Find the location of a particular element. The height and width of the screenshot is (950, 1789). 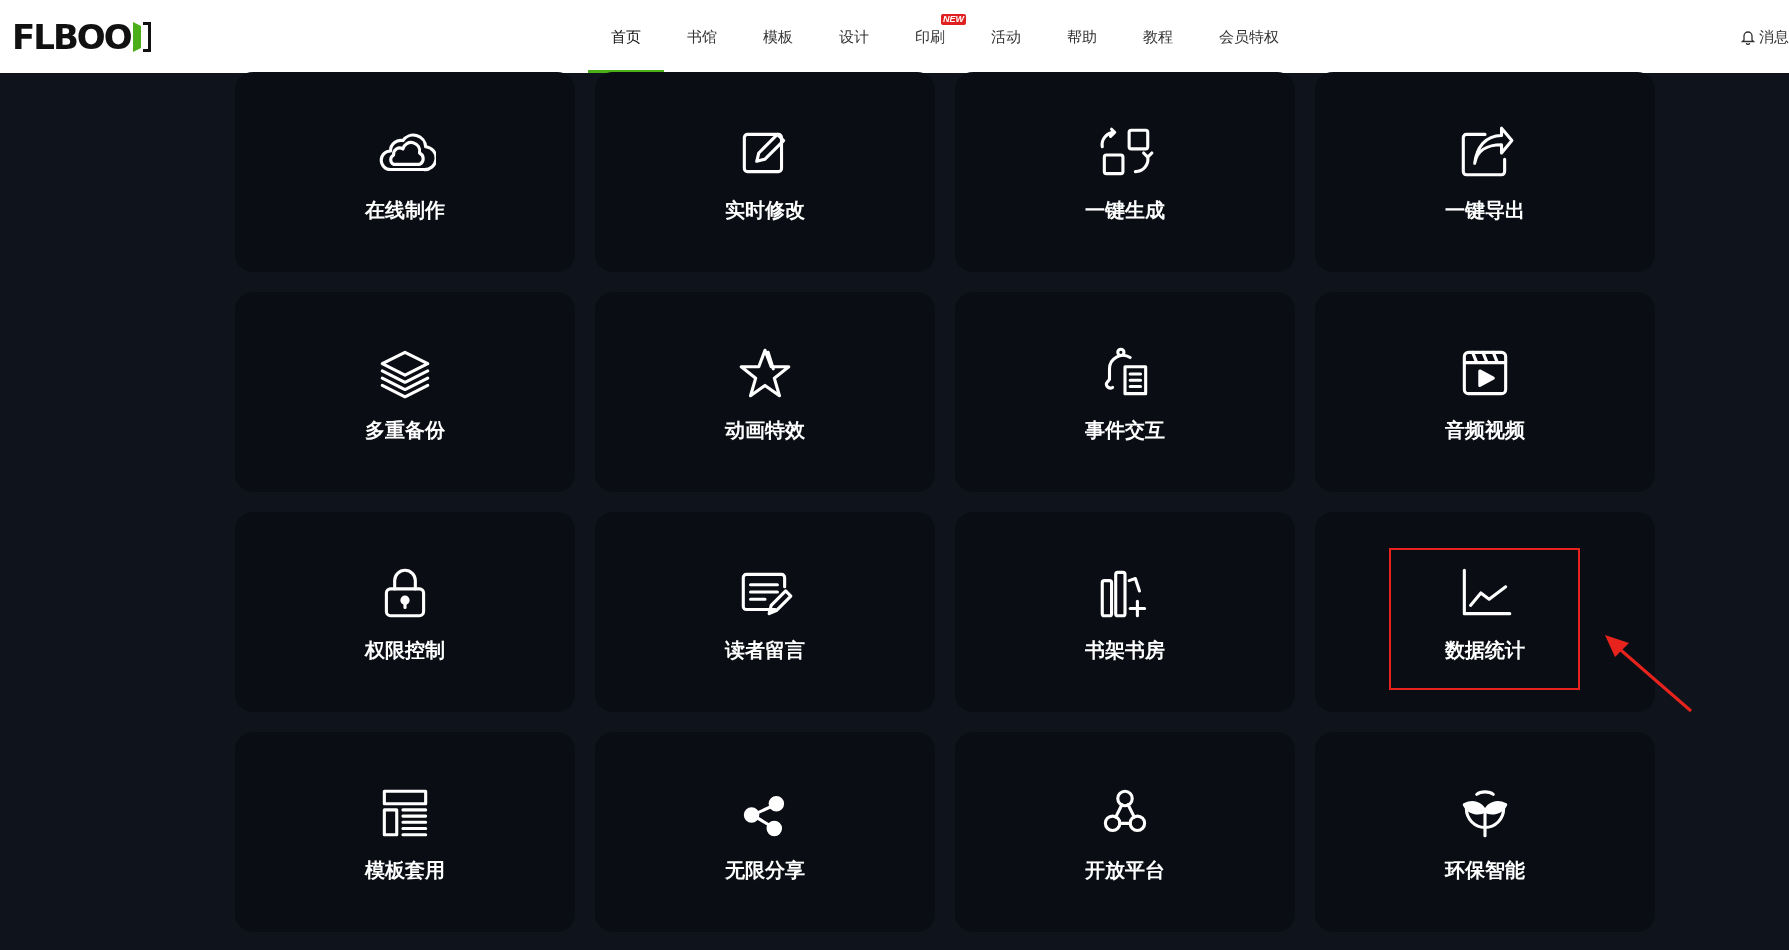

feature-label: 在线制作 is located at coordinates (405, 210).